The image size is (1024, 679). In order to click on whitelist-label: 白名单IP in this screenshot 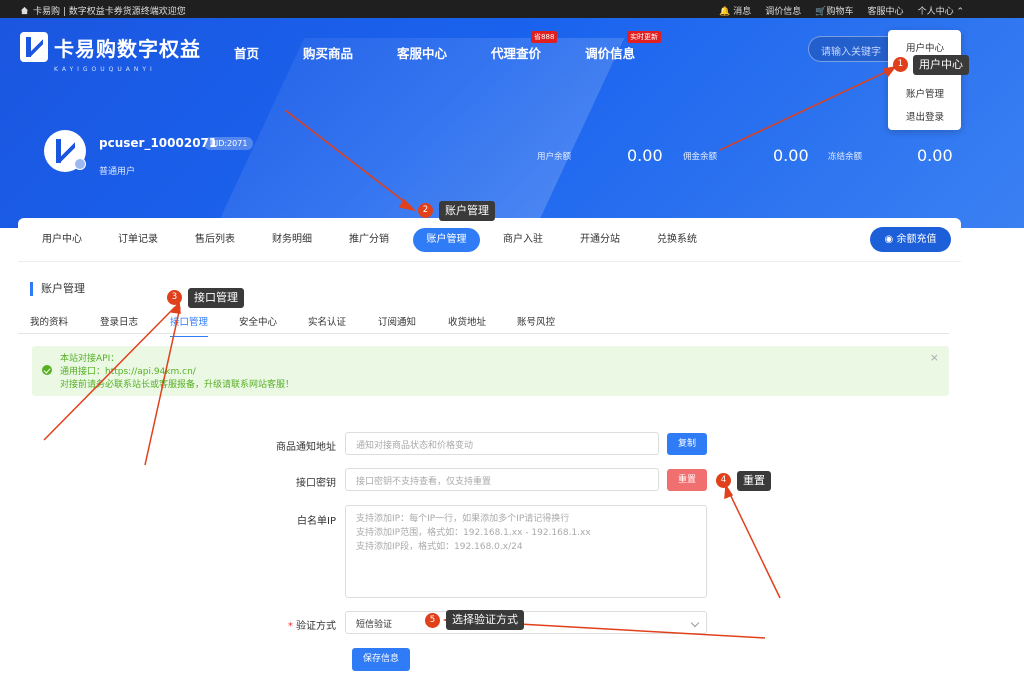, I will do `click(316, 521)`.